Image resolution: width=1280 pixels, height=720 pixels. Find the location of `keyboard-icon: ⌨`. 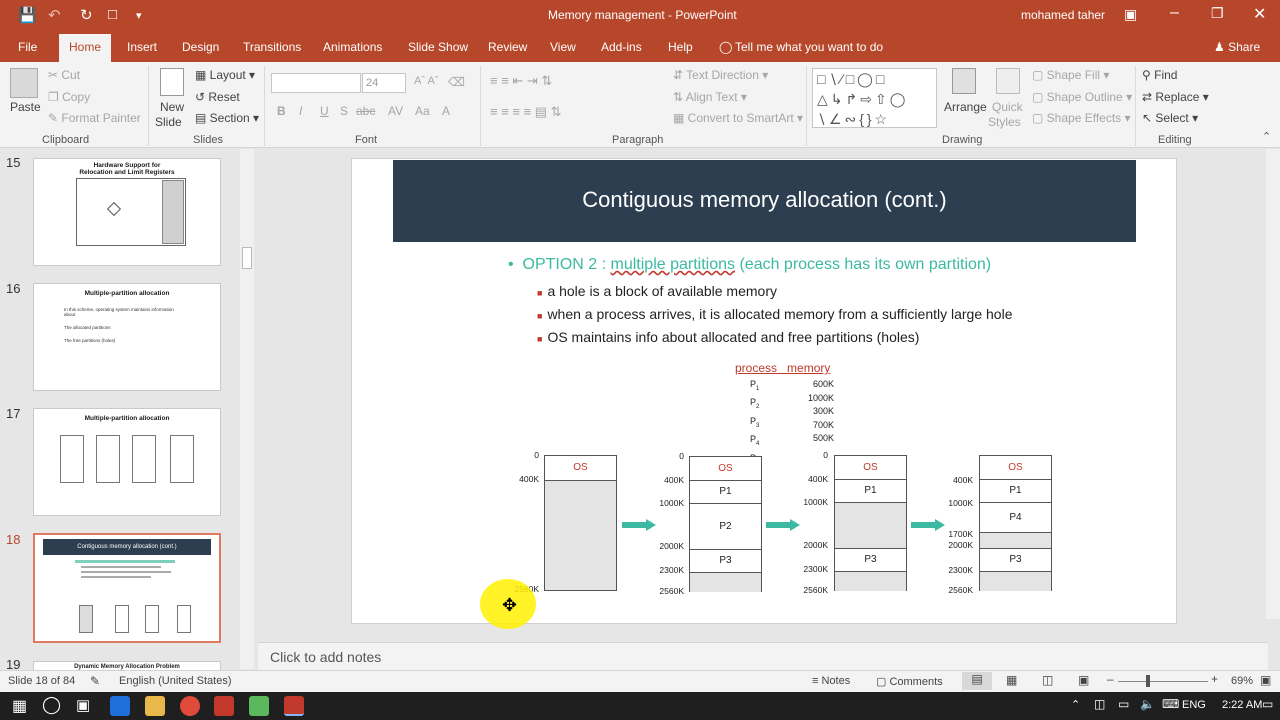

keyboard-icon: ⌨ is located at coordinates (1170, 704).